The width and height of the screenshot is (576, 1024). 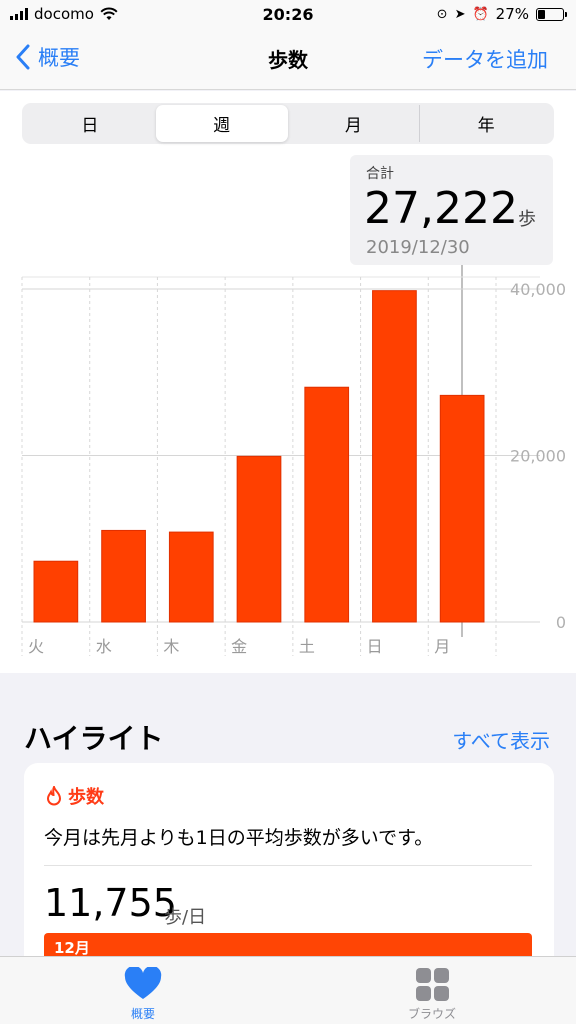 I want to click on card-average-unit: 歩/日, so click(x=185, y=917).